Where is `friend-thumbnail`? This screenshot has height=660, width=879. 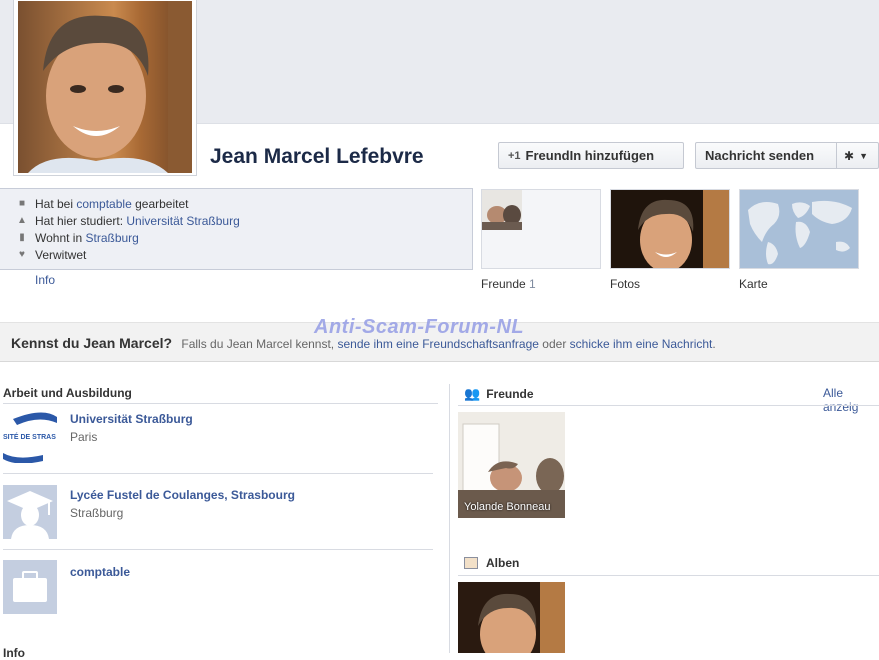 friend-thumbnail is located at coordinates (502, 210).